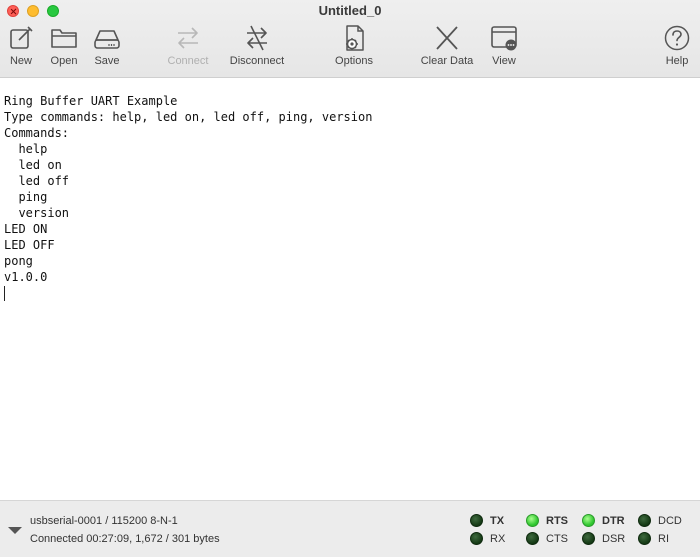 This screenshot has height=557, width=700. What do you see at coordinates (21, 50) in the screenshot?
I see `new-button: New` at bounding box center [21, 50].